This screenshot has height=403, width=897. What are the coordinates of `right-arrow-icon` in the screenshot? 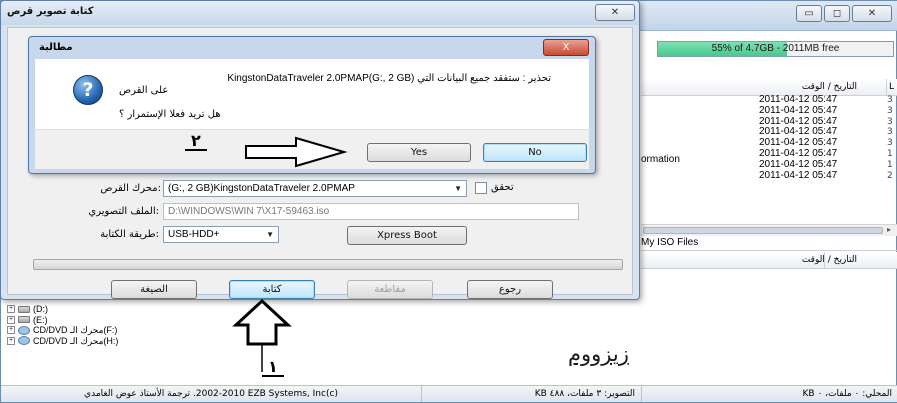 It's located at (296, 152).